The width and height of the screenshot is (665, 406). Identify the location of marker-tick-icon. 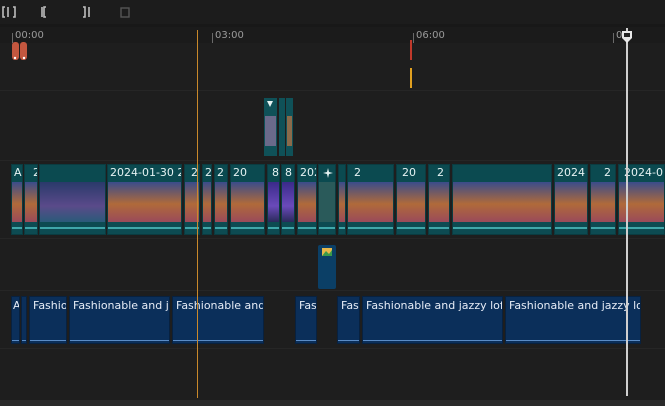
(411, 64).